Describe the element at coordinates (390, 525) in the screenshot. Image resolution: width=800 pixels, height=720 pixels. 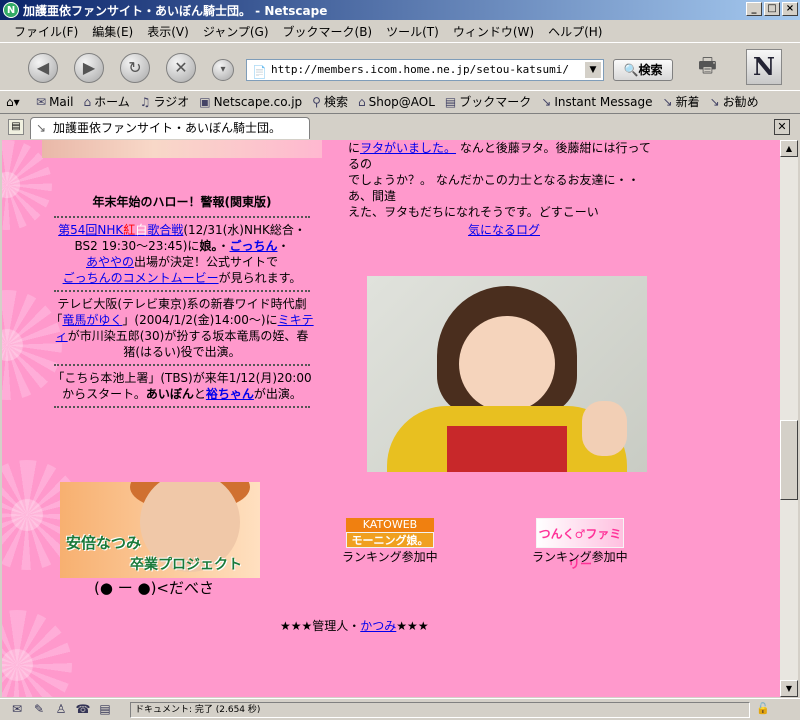
I see `katoweb-label: KATOWEB` at that location.